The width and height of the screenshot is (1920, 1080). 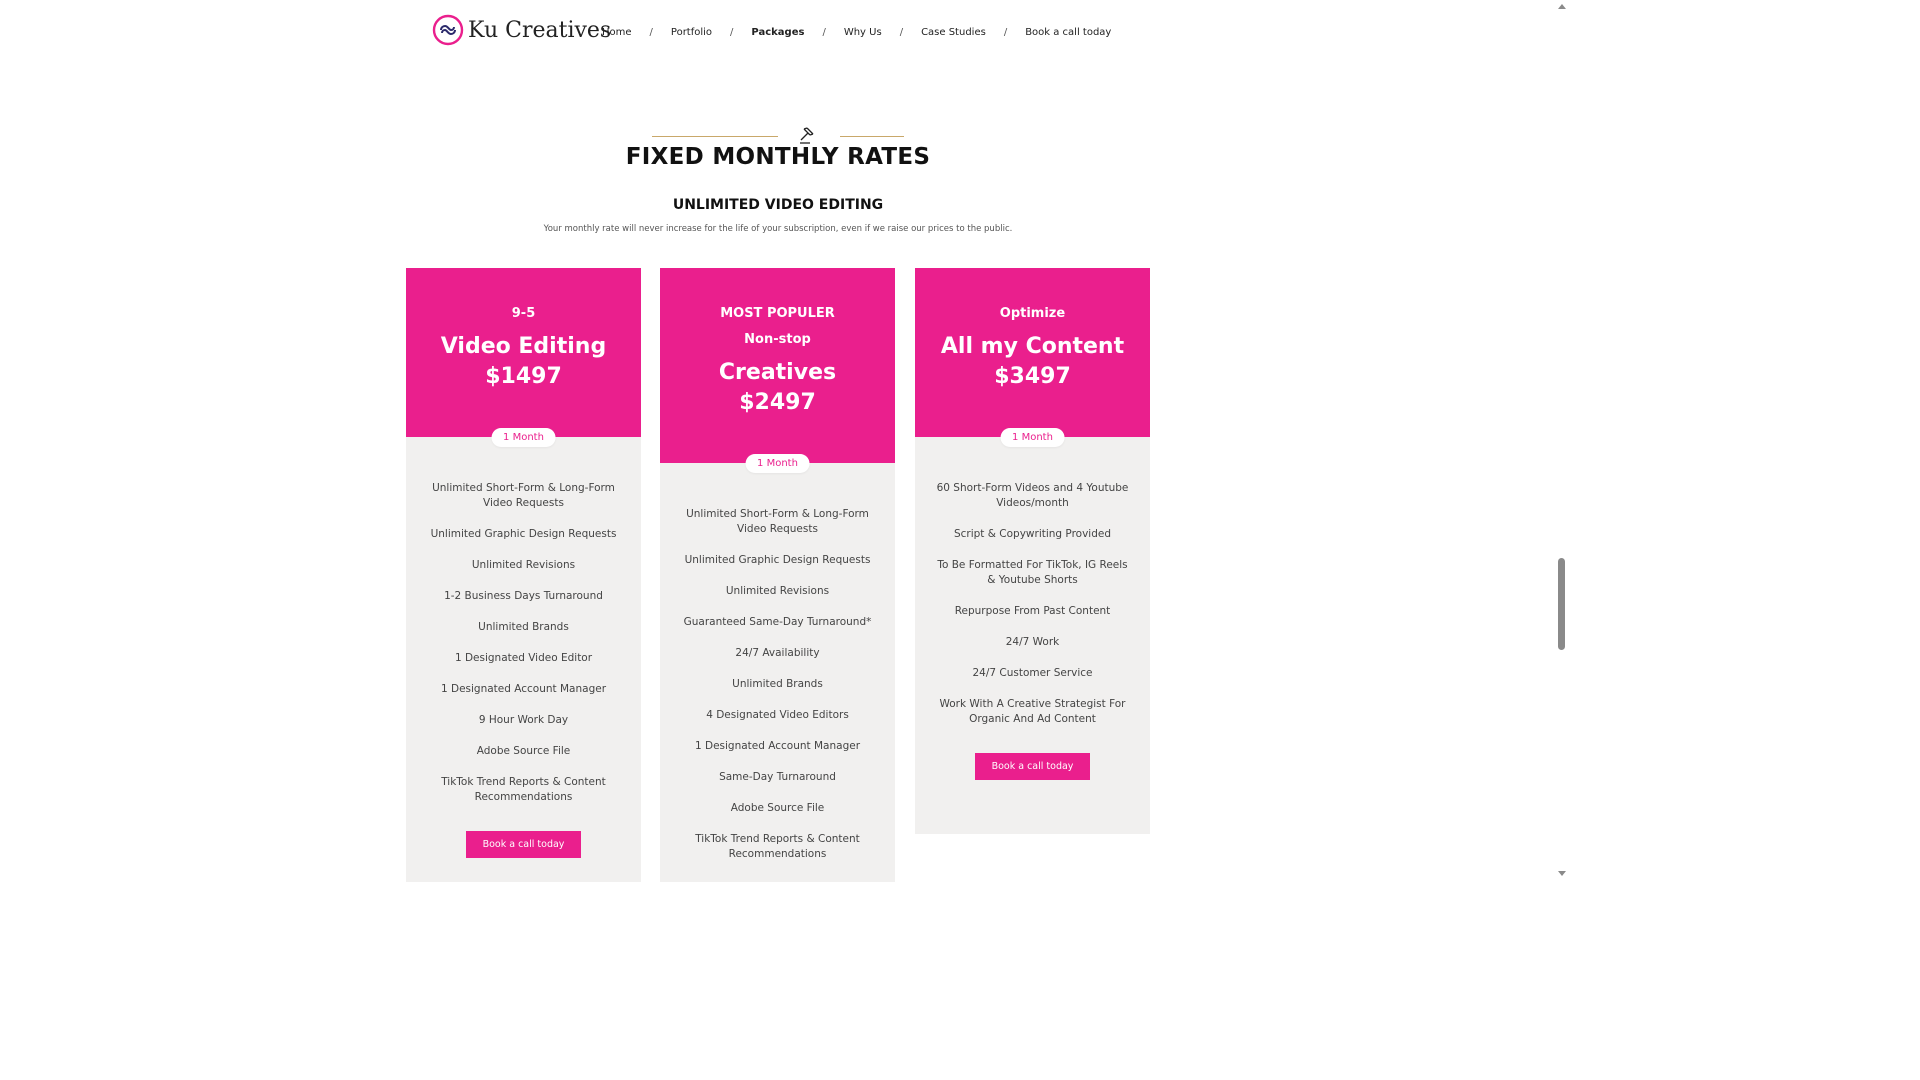 What do you see at coordinates (872, 136) in the screenshot?
I see `heading-rule-right` at bounding box center [872, 136].